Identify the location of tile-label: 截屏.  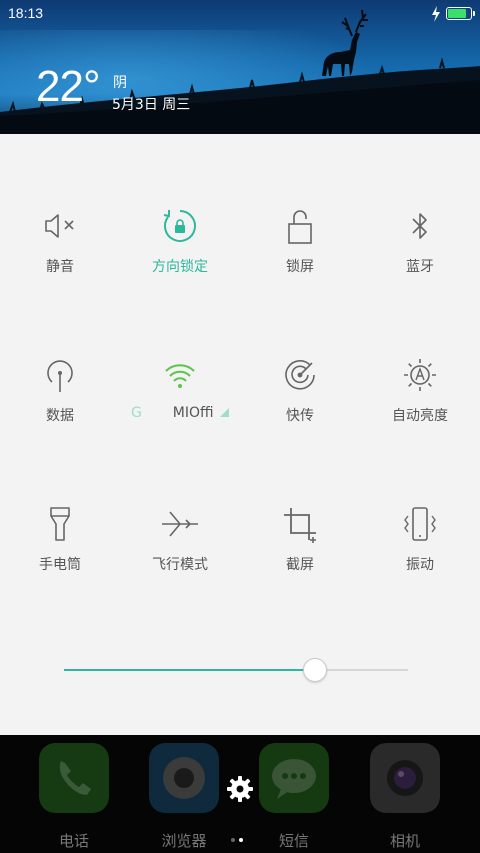
(300, 565).